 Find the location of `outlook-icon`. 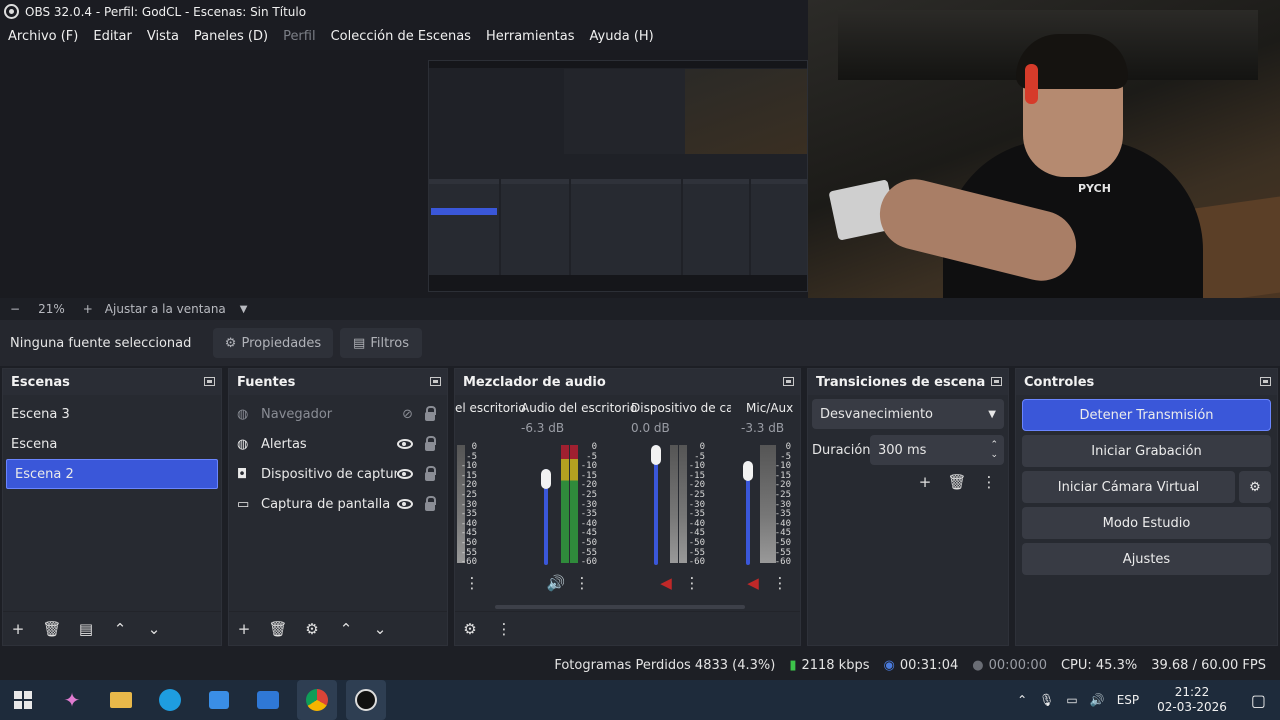

outlook-icon is located at coordinates (268, 700).